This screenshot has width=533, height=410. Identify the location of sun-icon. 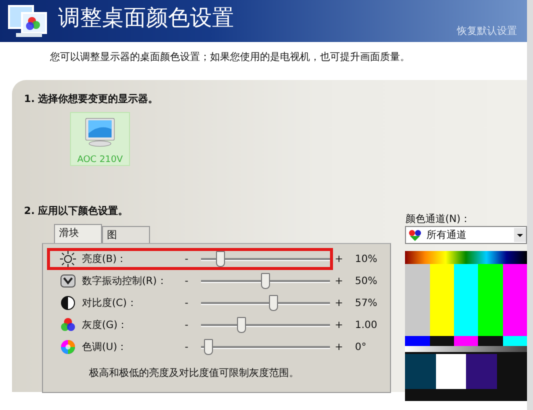
(68, 259).